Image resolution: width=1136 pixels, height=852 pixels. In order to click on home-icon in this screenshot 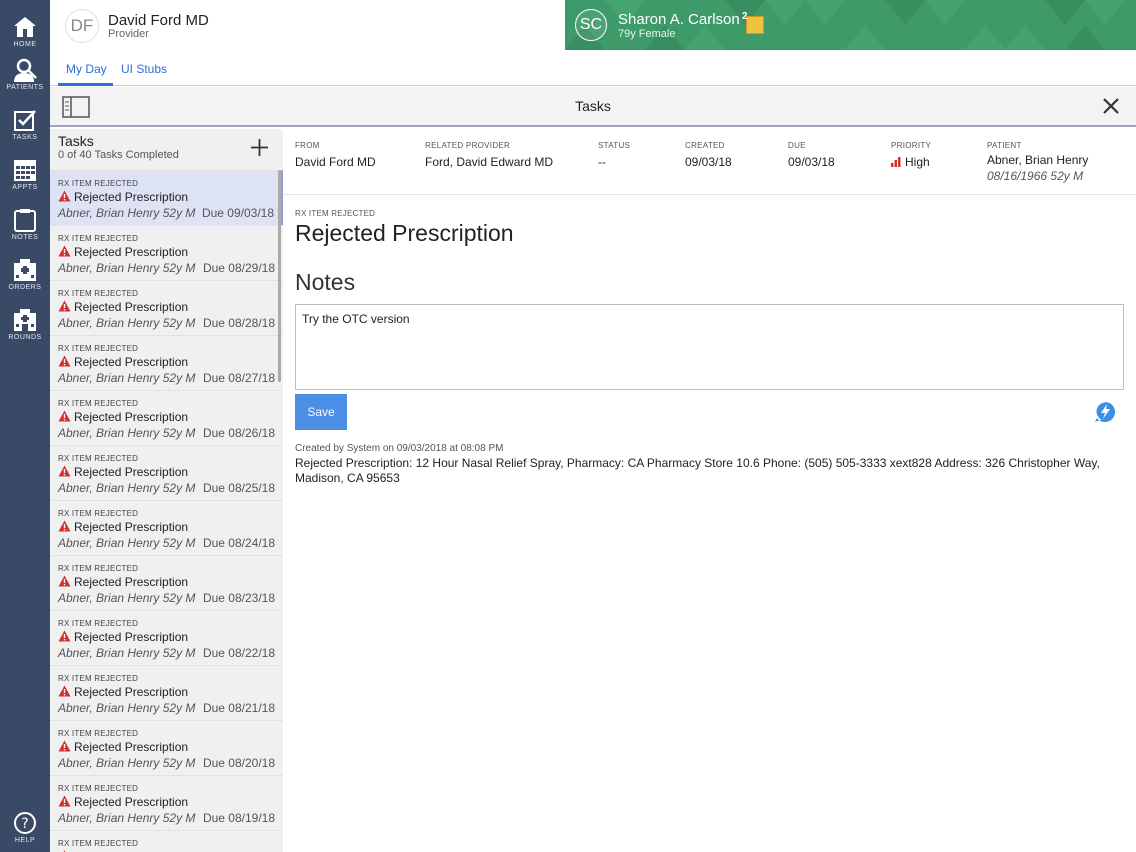, I will do `click(25, 27)`.